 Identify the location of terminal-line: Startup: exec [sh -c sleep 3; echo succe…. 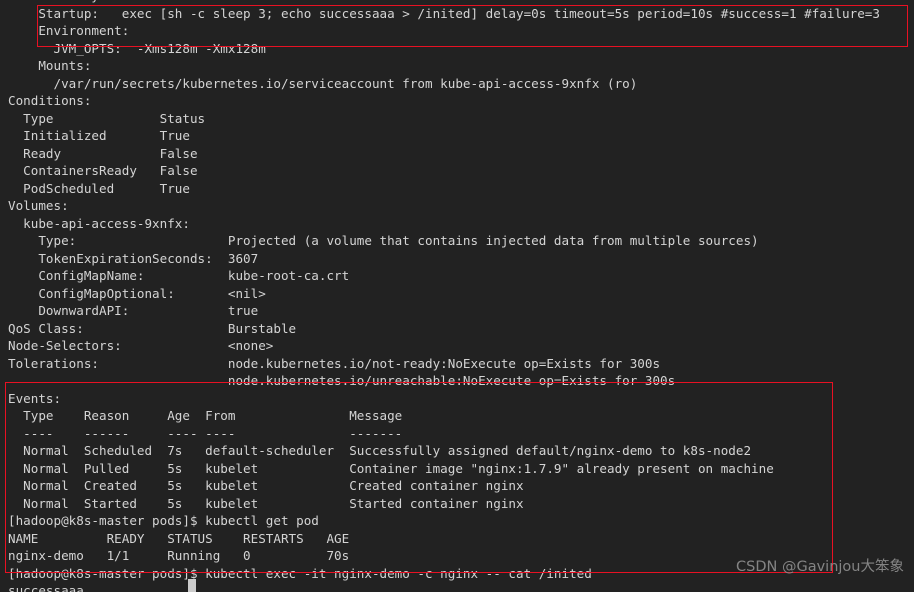
(444, 13).